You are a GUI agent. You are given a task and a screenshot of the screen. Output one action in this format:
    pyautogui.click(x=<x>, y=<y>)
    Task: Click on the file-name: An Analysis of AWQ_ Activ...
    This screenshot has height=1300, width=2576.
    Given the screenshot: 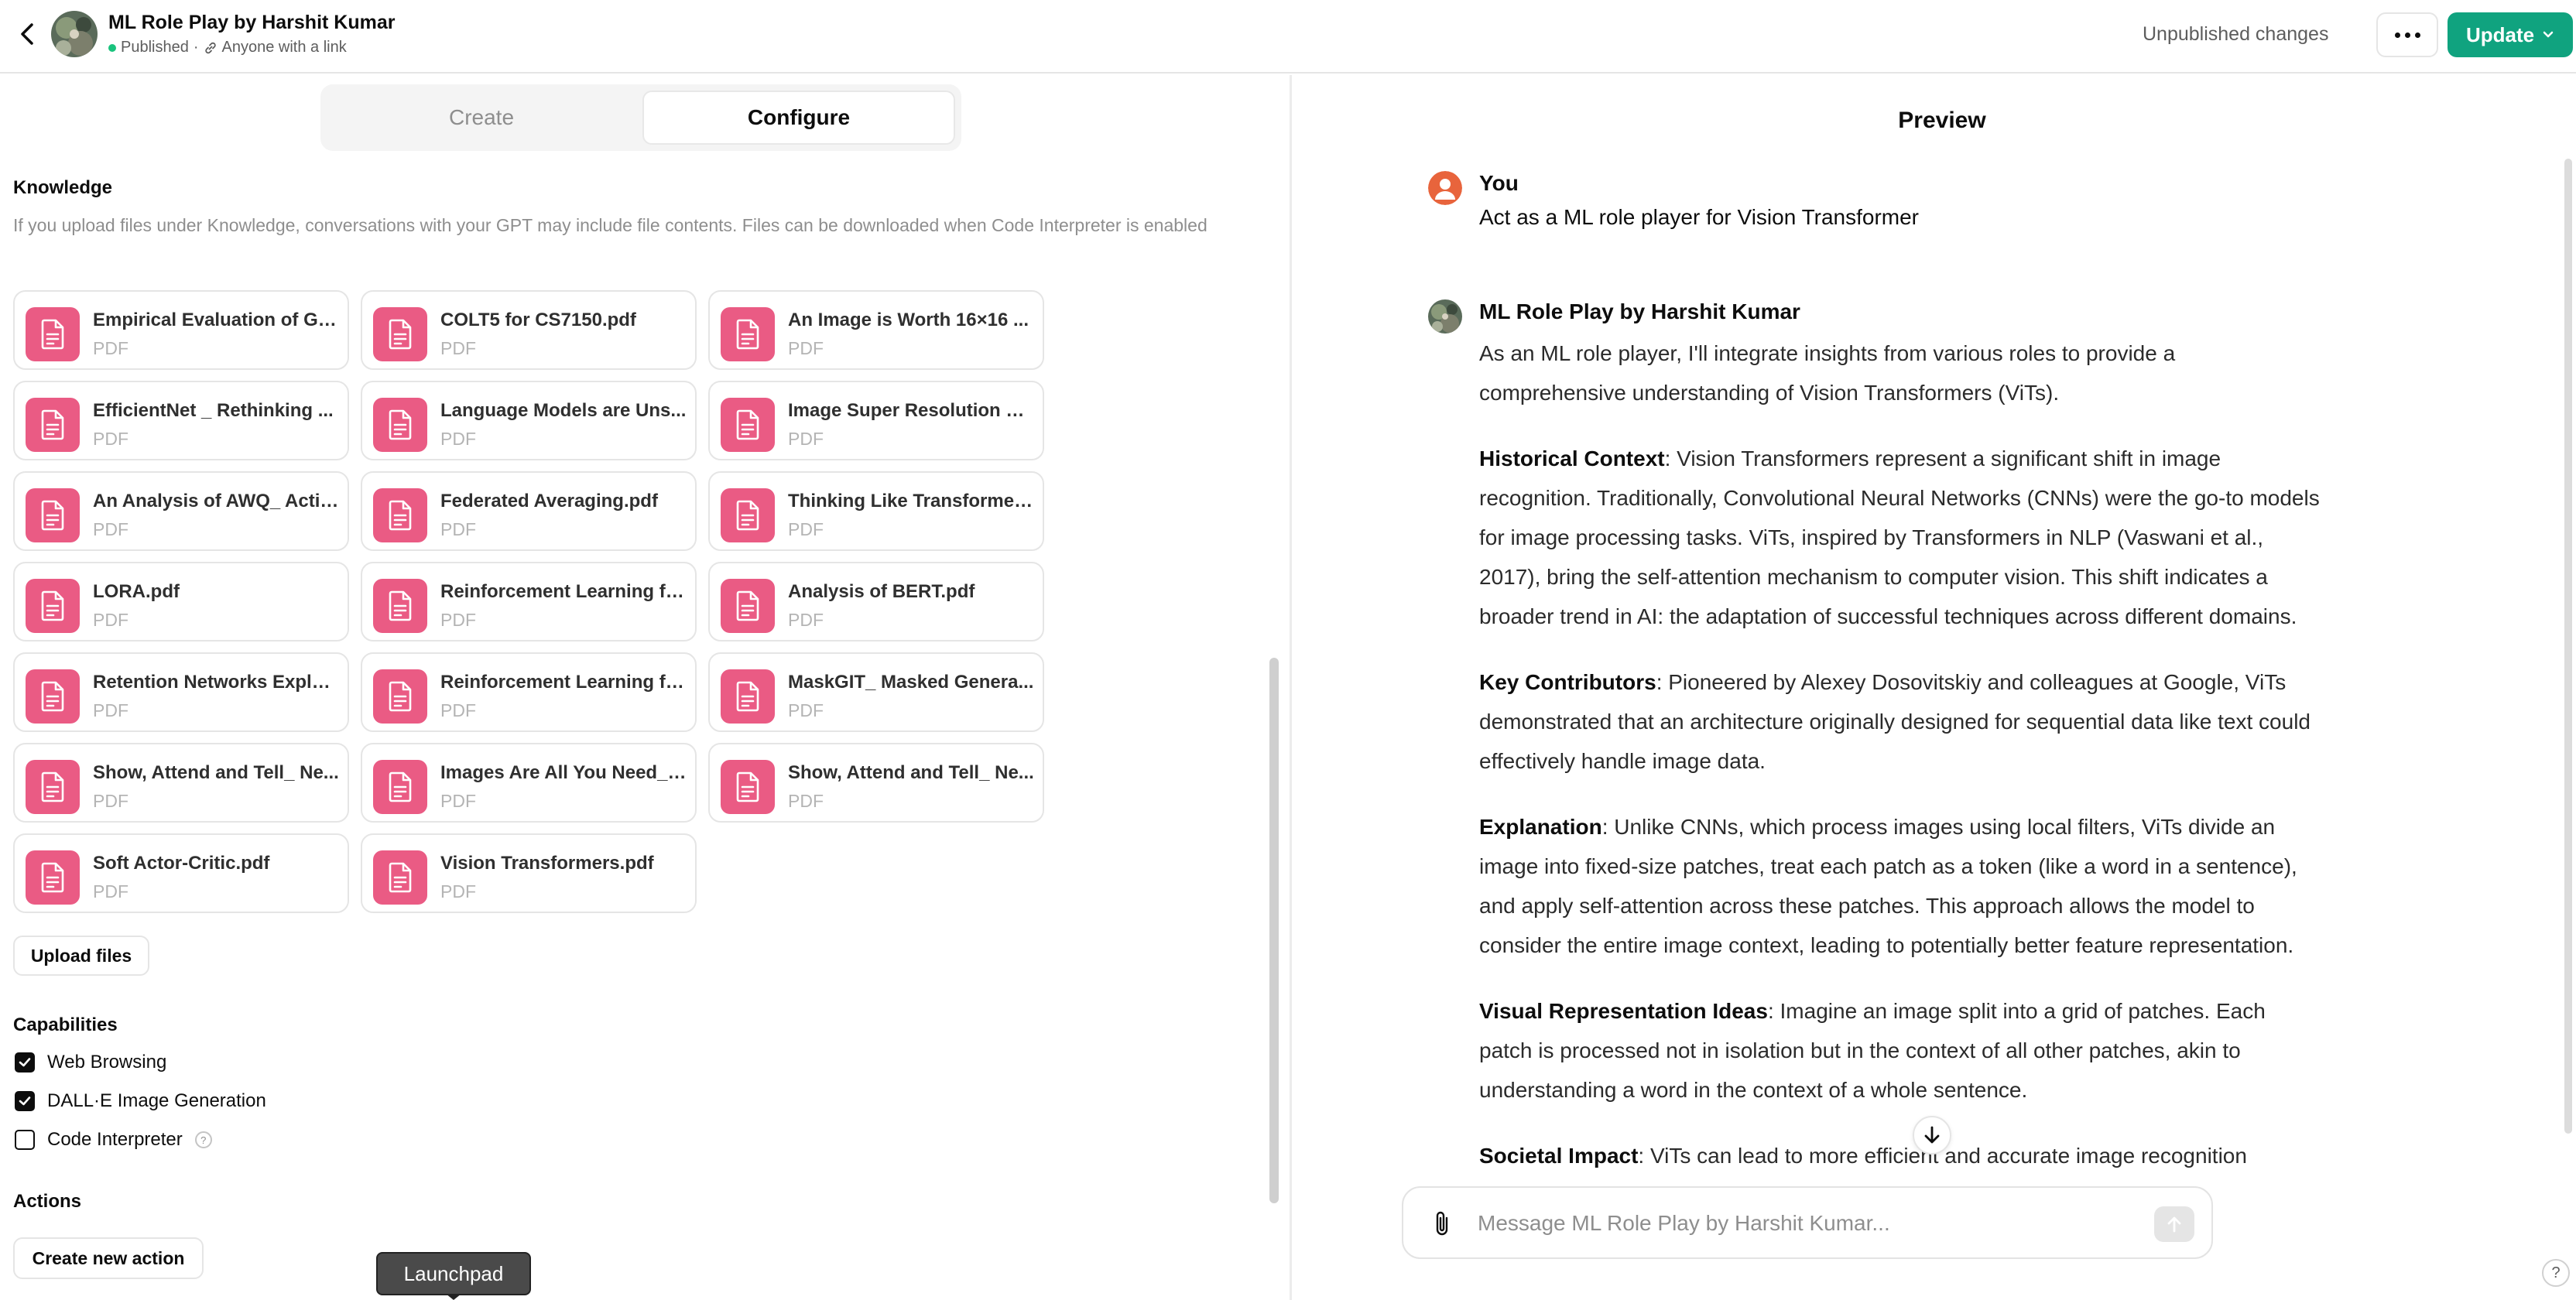 What is the action you would take?
    pyautogui.click(x=217, y=501)
    